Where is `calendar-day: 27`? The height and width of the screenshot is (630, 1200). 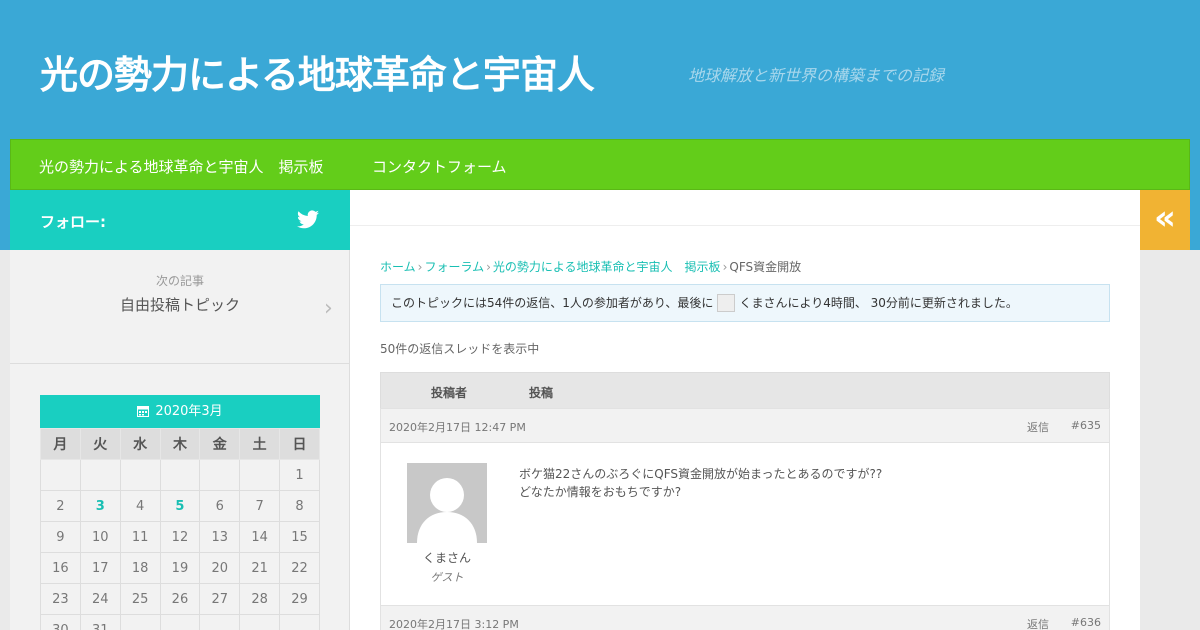 calendar-day: 27 is located at coordinates (220, 599).